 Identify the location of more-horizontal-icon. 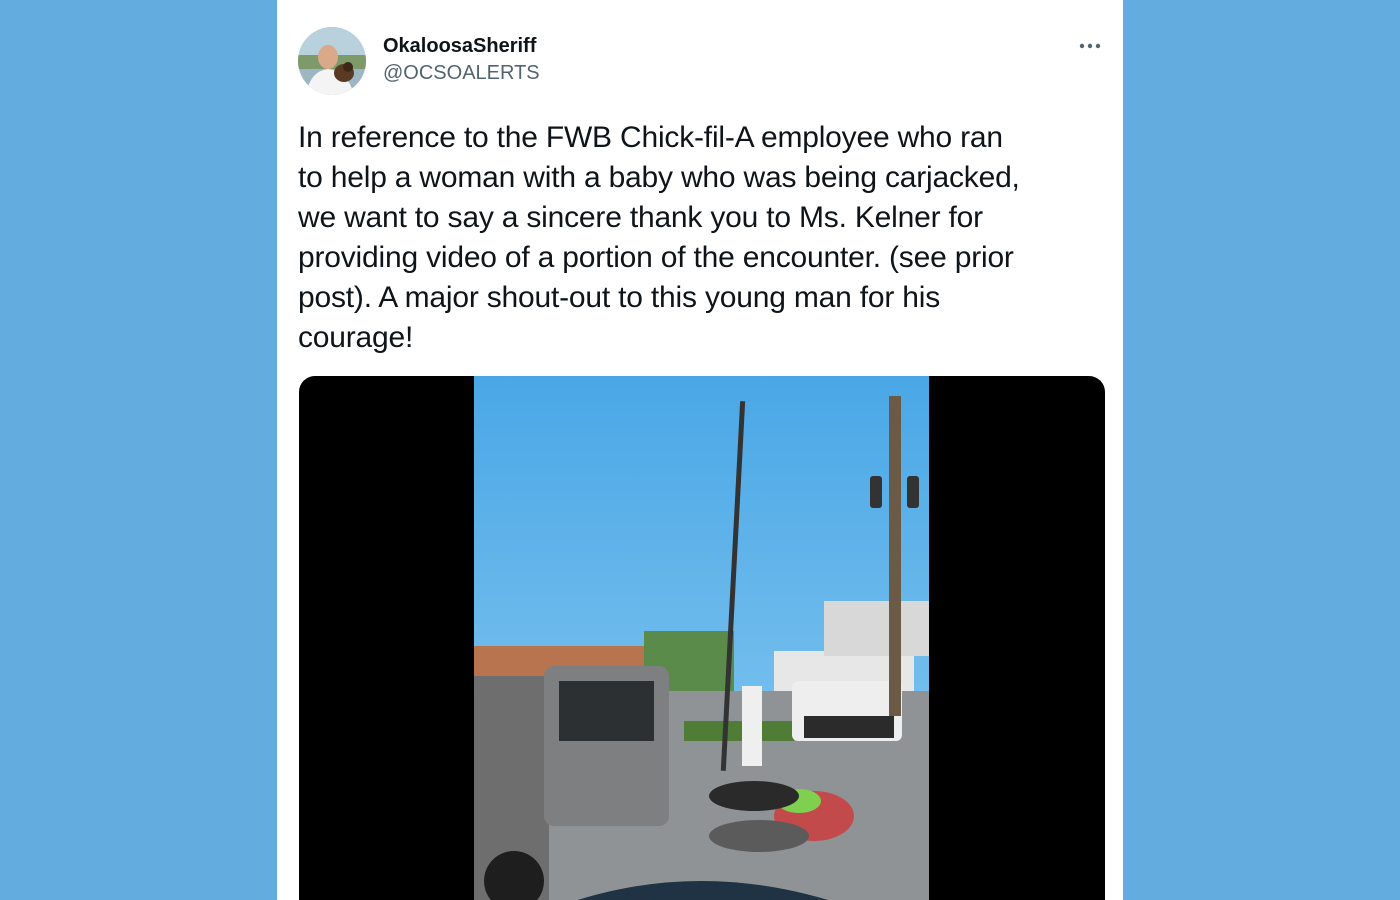
(1090, 46).